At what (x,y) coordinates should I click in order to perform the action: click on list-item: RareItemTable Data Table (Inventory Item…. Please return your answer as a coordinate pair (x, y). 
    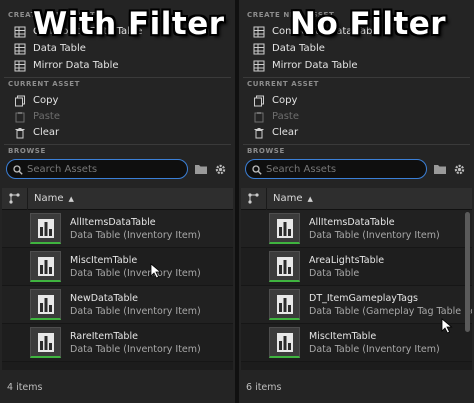
    Looking at the image, I should click on (117, 343).